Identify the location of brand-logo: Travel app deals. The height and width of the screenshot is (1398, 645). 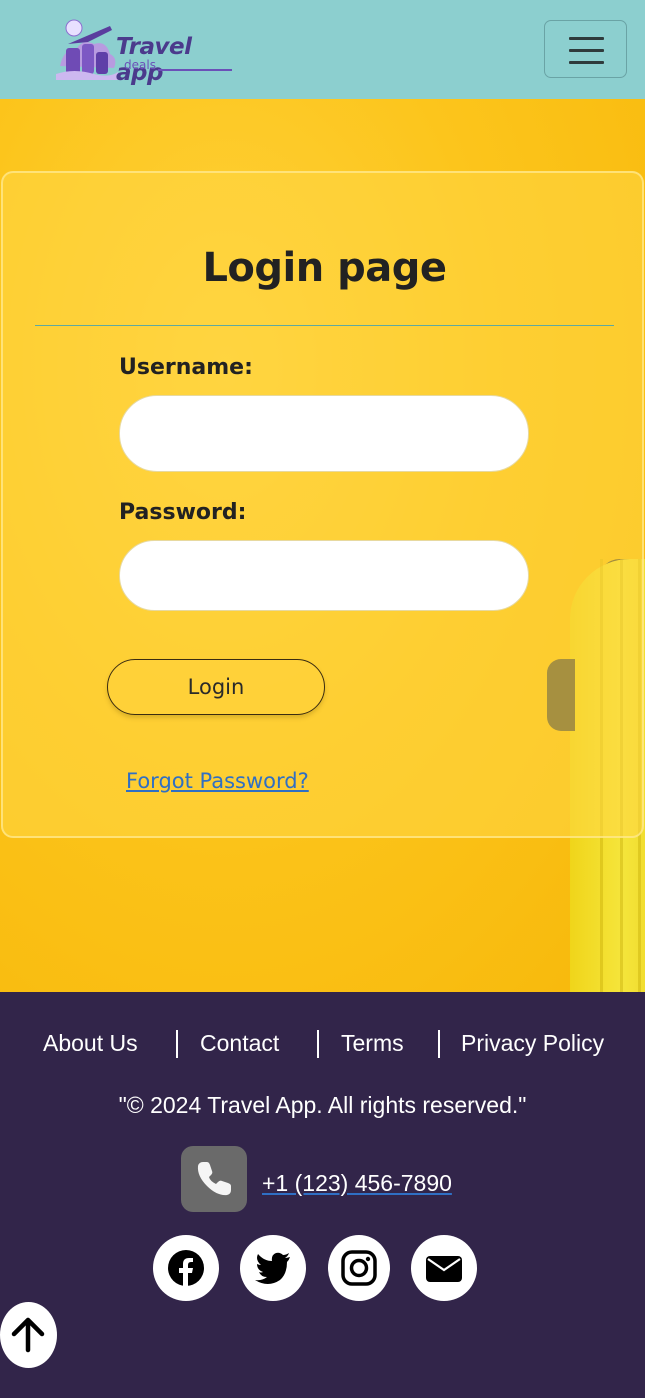
(149, 52).